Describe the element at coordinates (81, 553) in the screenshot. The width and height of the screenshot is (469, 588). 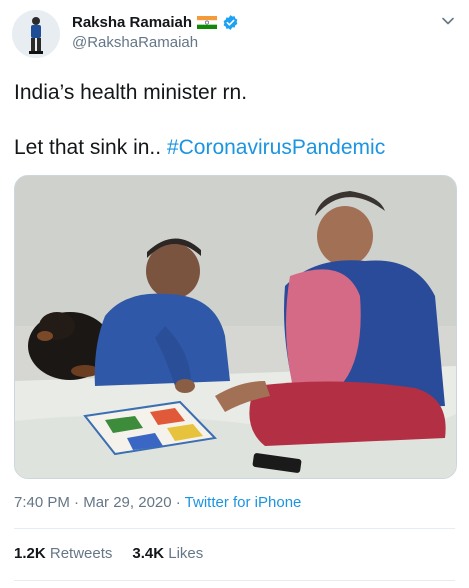
I see `retweets-label: Retweets` at that location.